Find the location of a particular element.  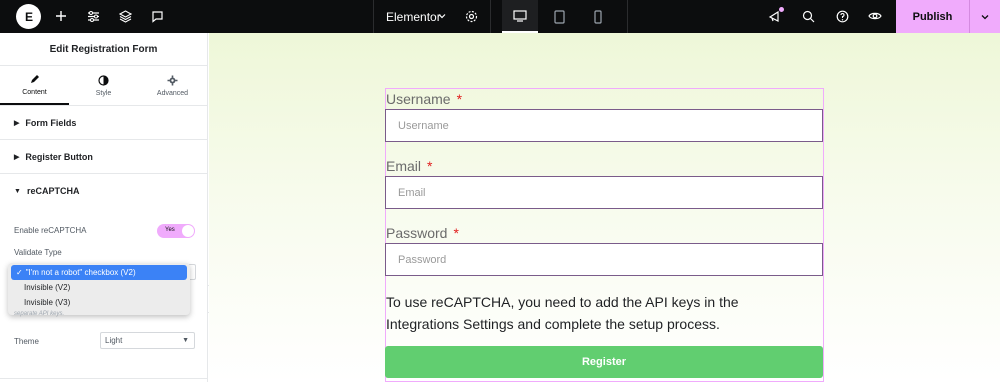

validate-type-label: Validate Type is located at coordinates (38, 252).